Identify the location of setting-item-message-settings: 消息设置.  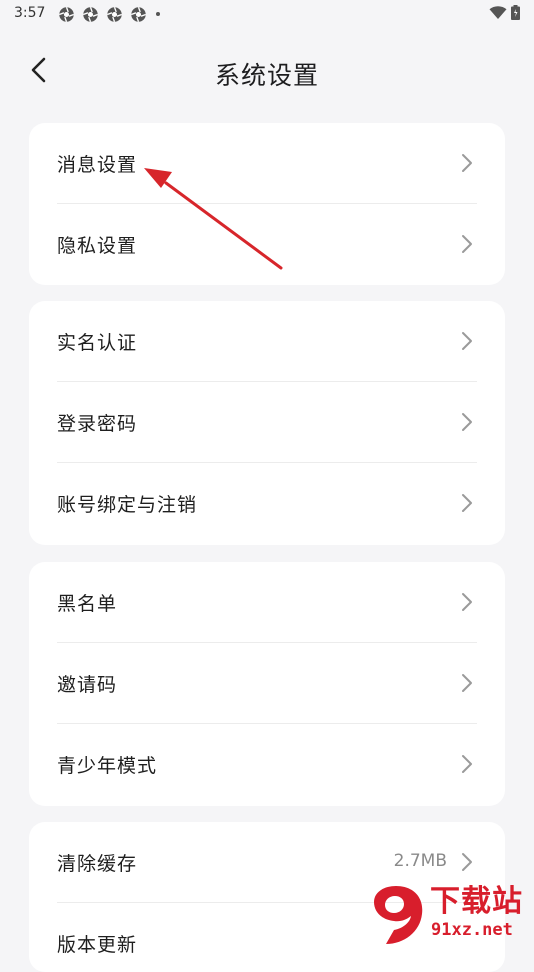
(267, 163).